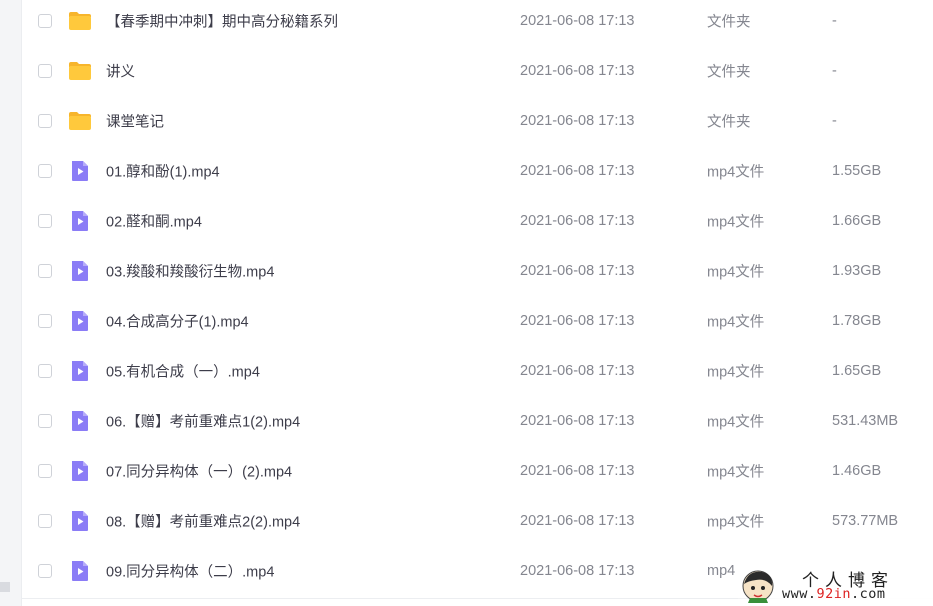 This screenshot has width=933, height=606. What do you see at coordinates (11, 303) in the screenshot?
I see `left-sidebar-edge` at bounding box center [11, 303].